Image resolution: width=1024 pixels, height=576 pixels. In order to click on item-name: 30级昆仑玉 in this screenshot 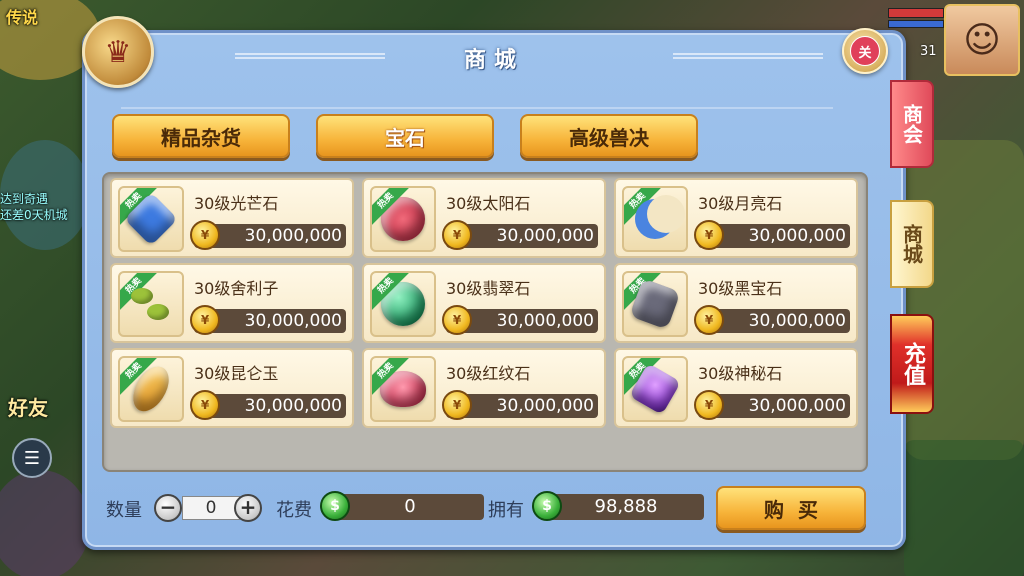, I will do `click(236, 373)`.